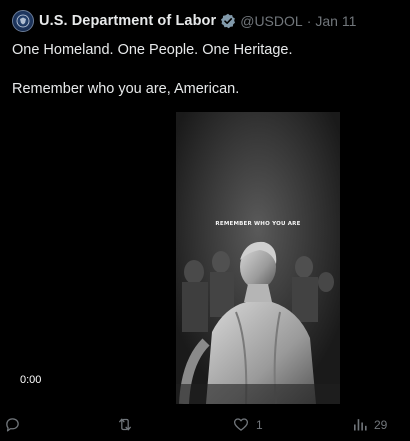  Describe the element at coordinates (335, 21) in the screenshot. I see `tweet-date: Jan 11` at that location.